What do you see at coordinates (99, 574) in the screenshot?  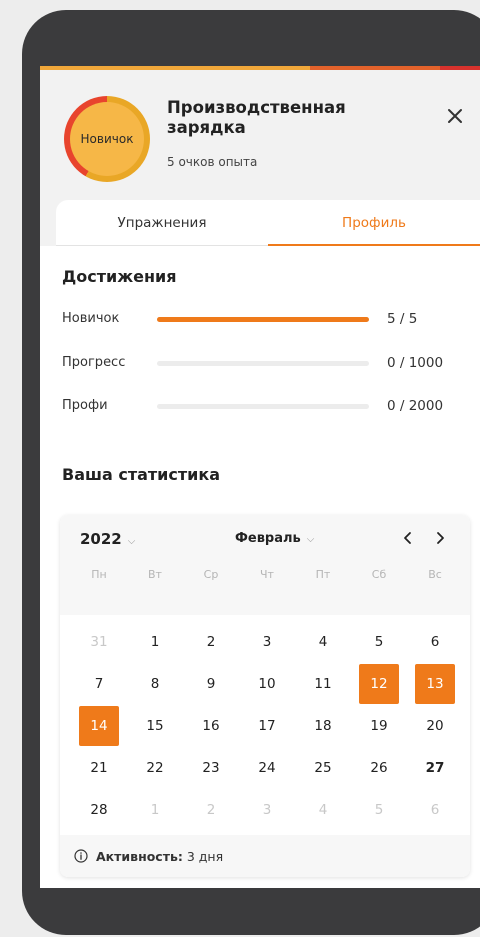 I see `weekday-label: Пн` at bounding box center [99, 574].